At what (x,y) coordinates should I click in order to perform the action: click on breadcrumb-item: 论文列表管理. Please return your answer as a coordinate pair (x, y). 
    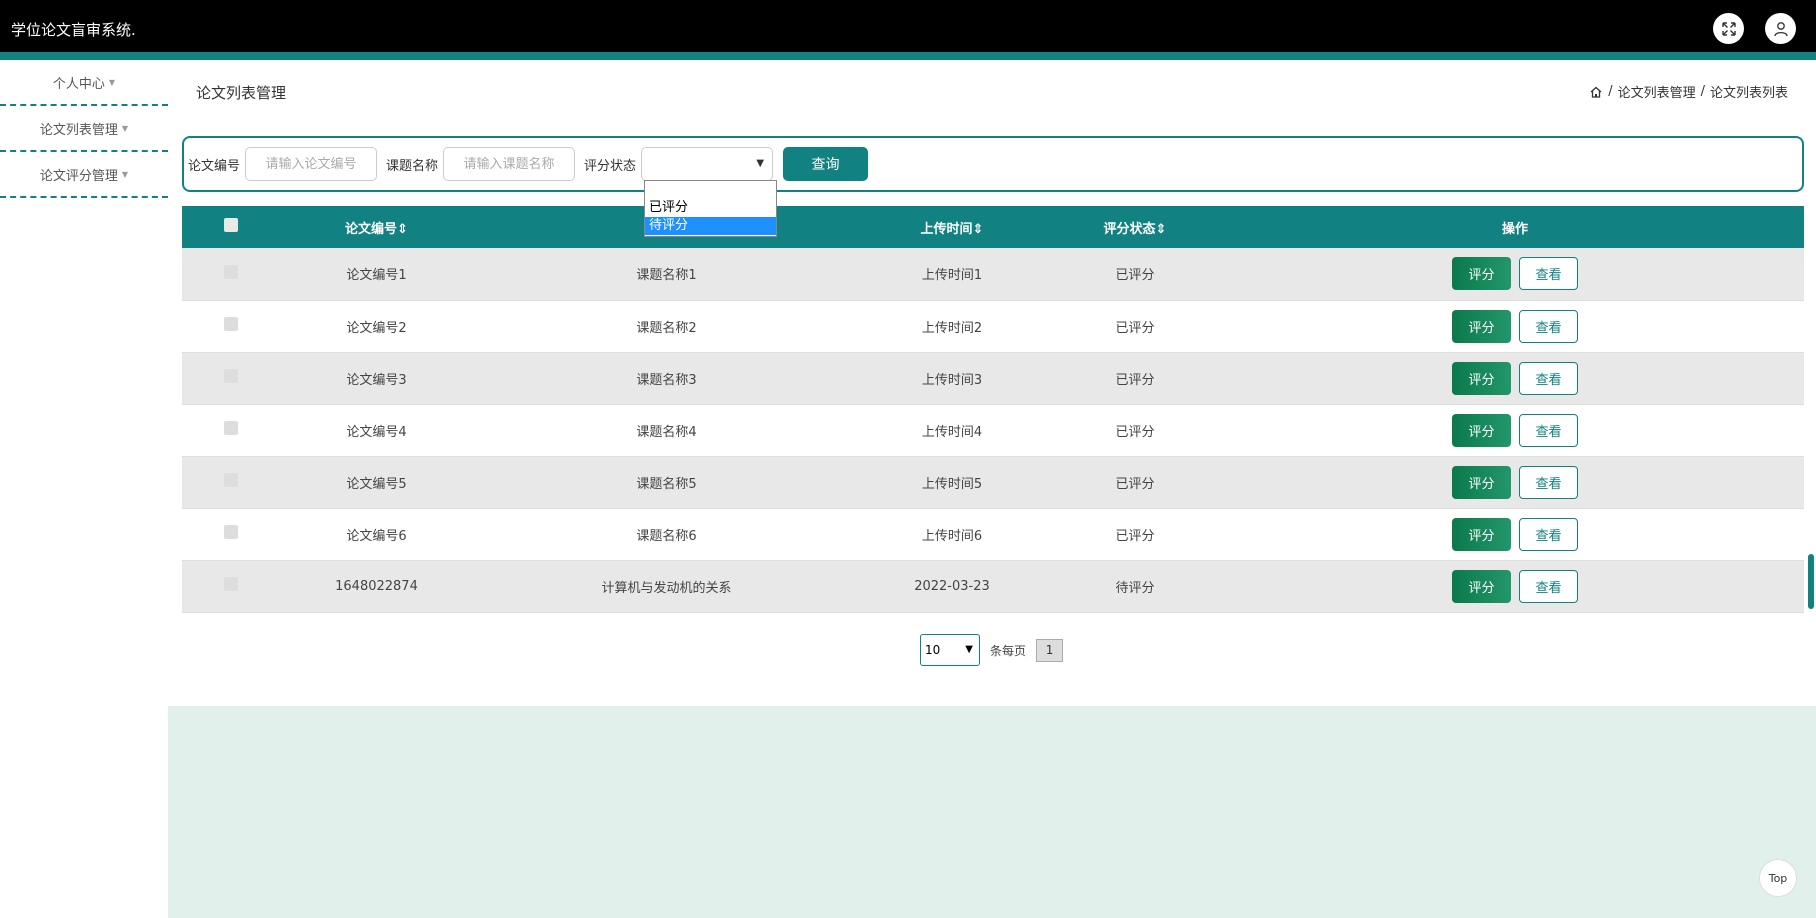
    Looking at the image, I should click on (1657, 91).